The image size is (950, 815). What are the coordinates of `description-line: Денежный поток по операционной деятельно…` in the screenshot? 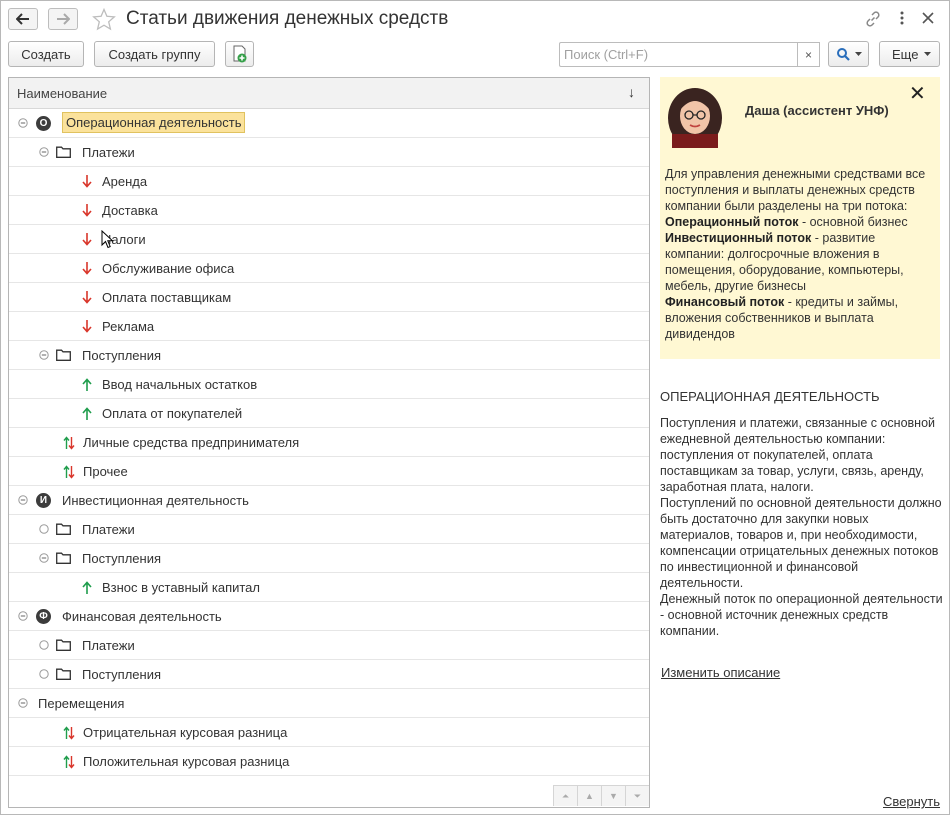 It's located at (801, 615).